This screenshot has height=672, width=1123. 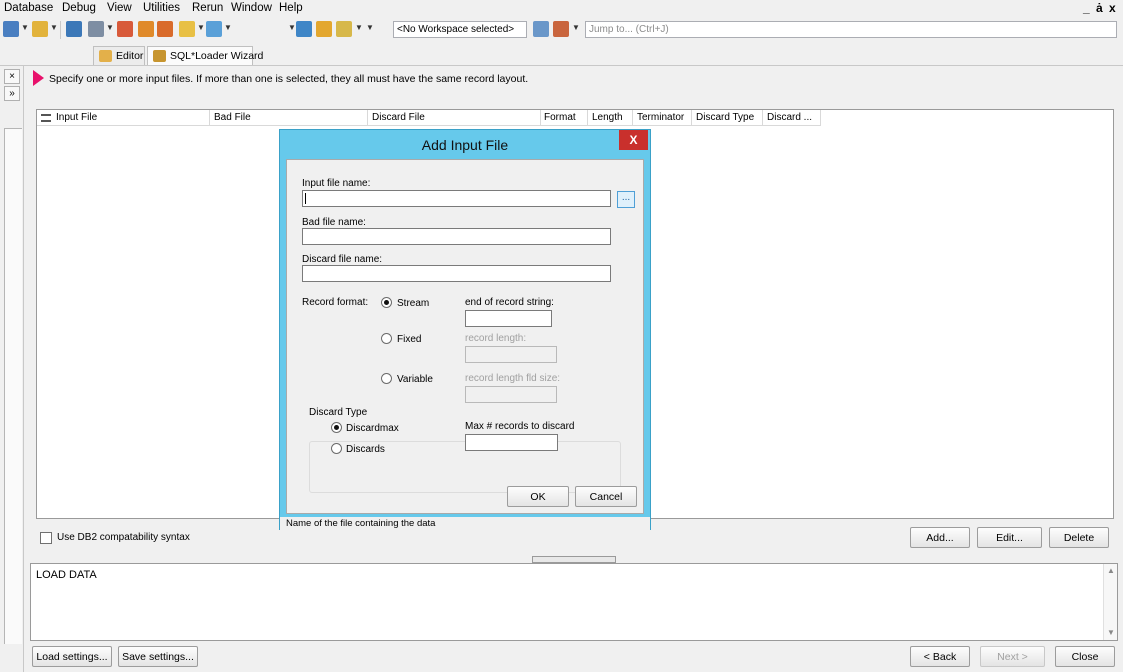 I want to click on left-gutter: × », so click(x=12, y=369).